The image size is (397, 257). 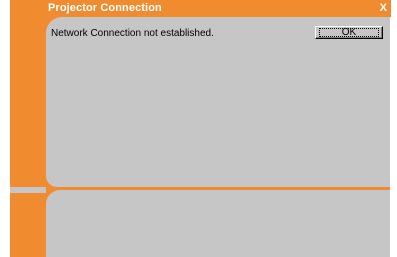 What do you see at coordinates (105, 8) in the screenshot?
I see `window-title: Projector Connection` at bounding box center [105, 8].